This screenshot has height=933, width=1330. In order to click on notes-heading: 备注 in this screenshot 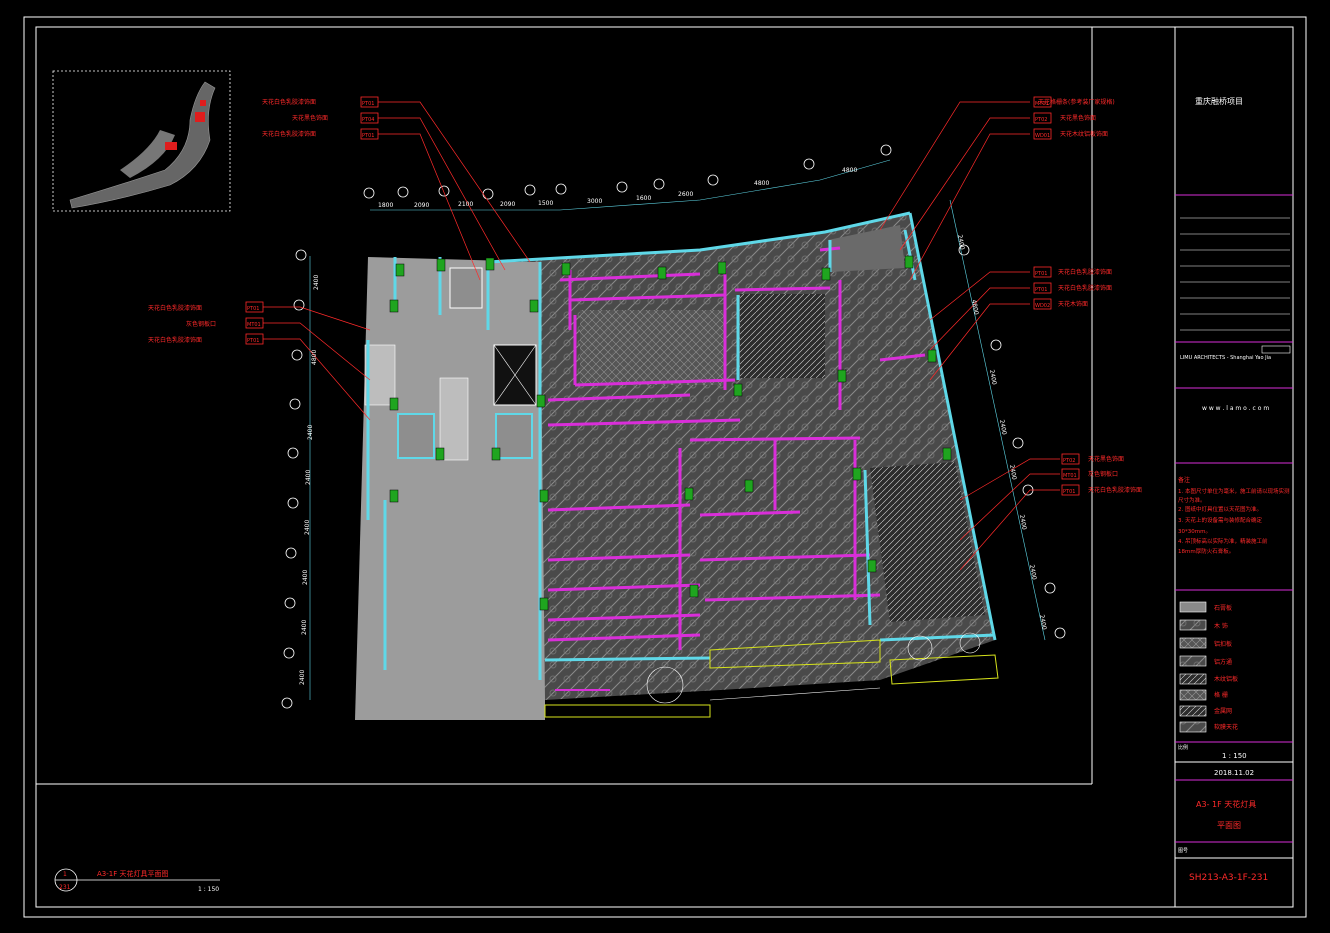, I will do `click(1184, 480)`.